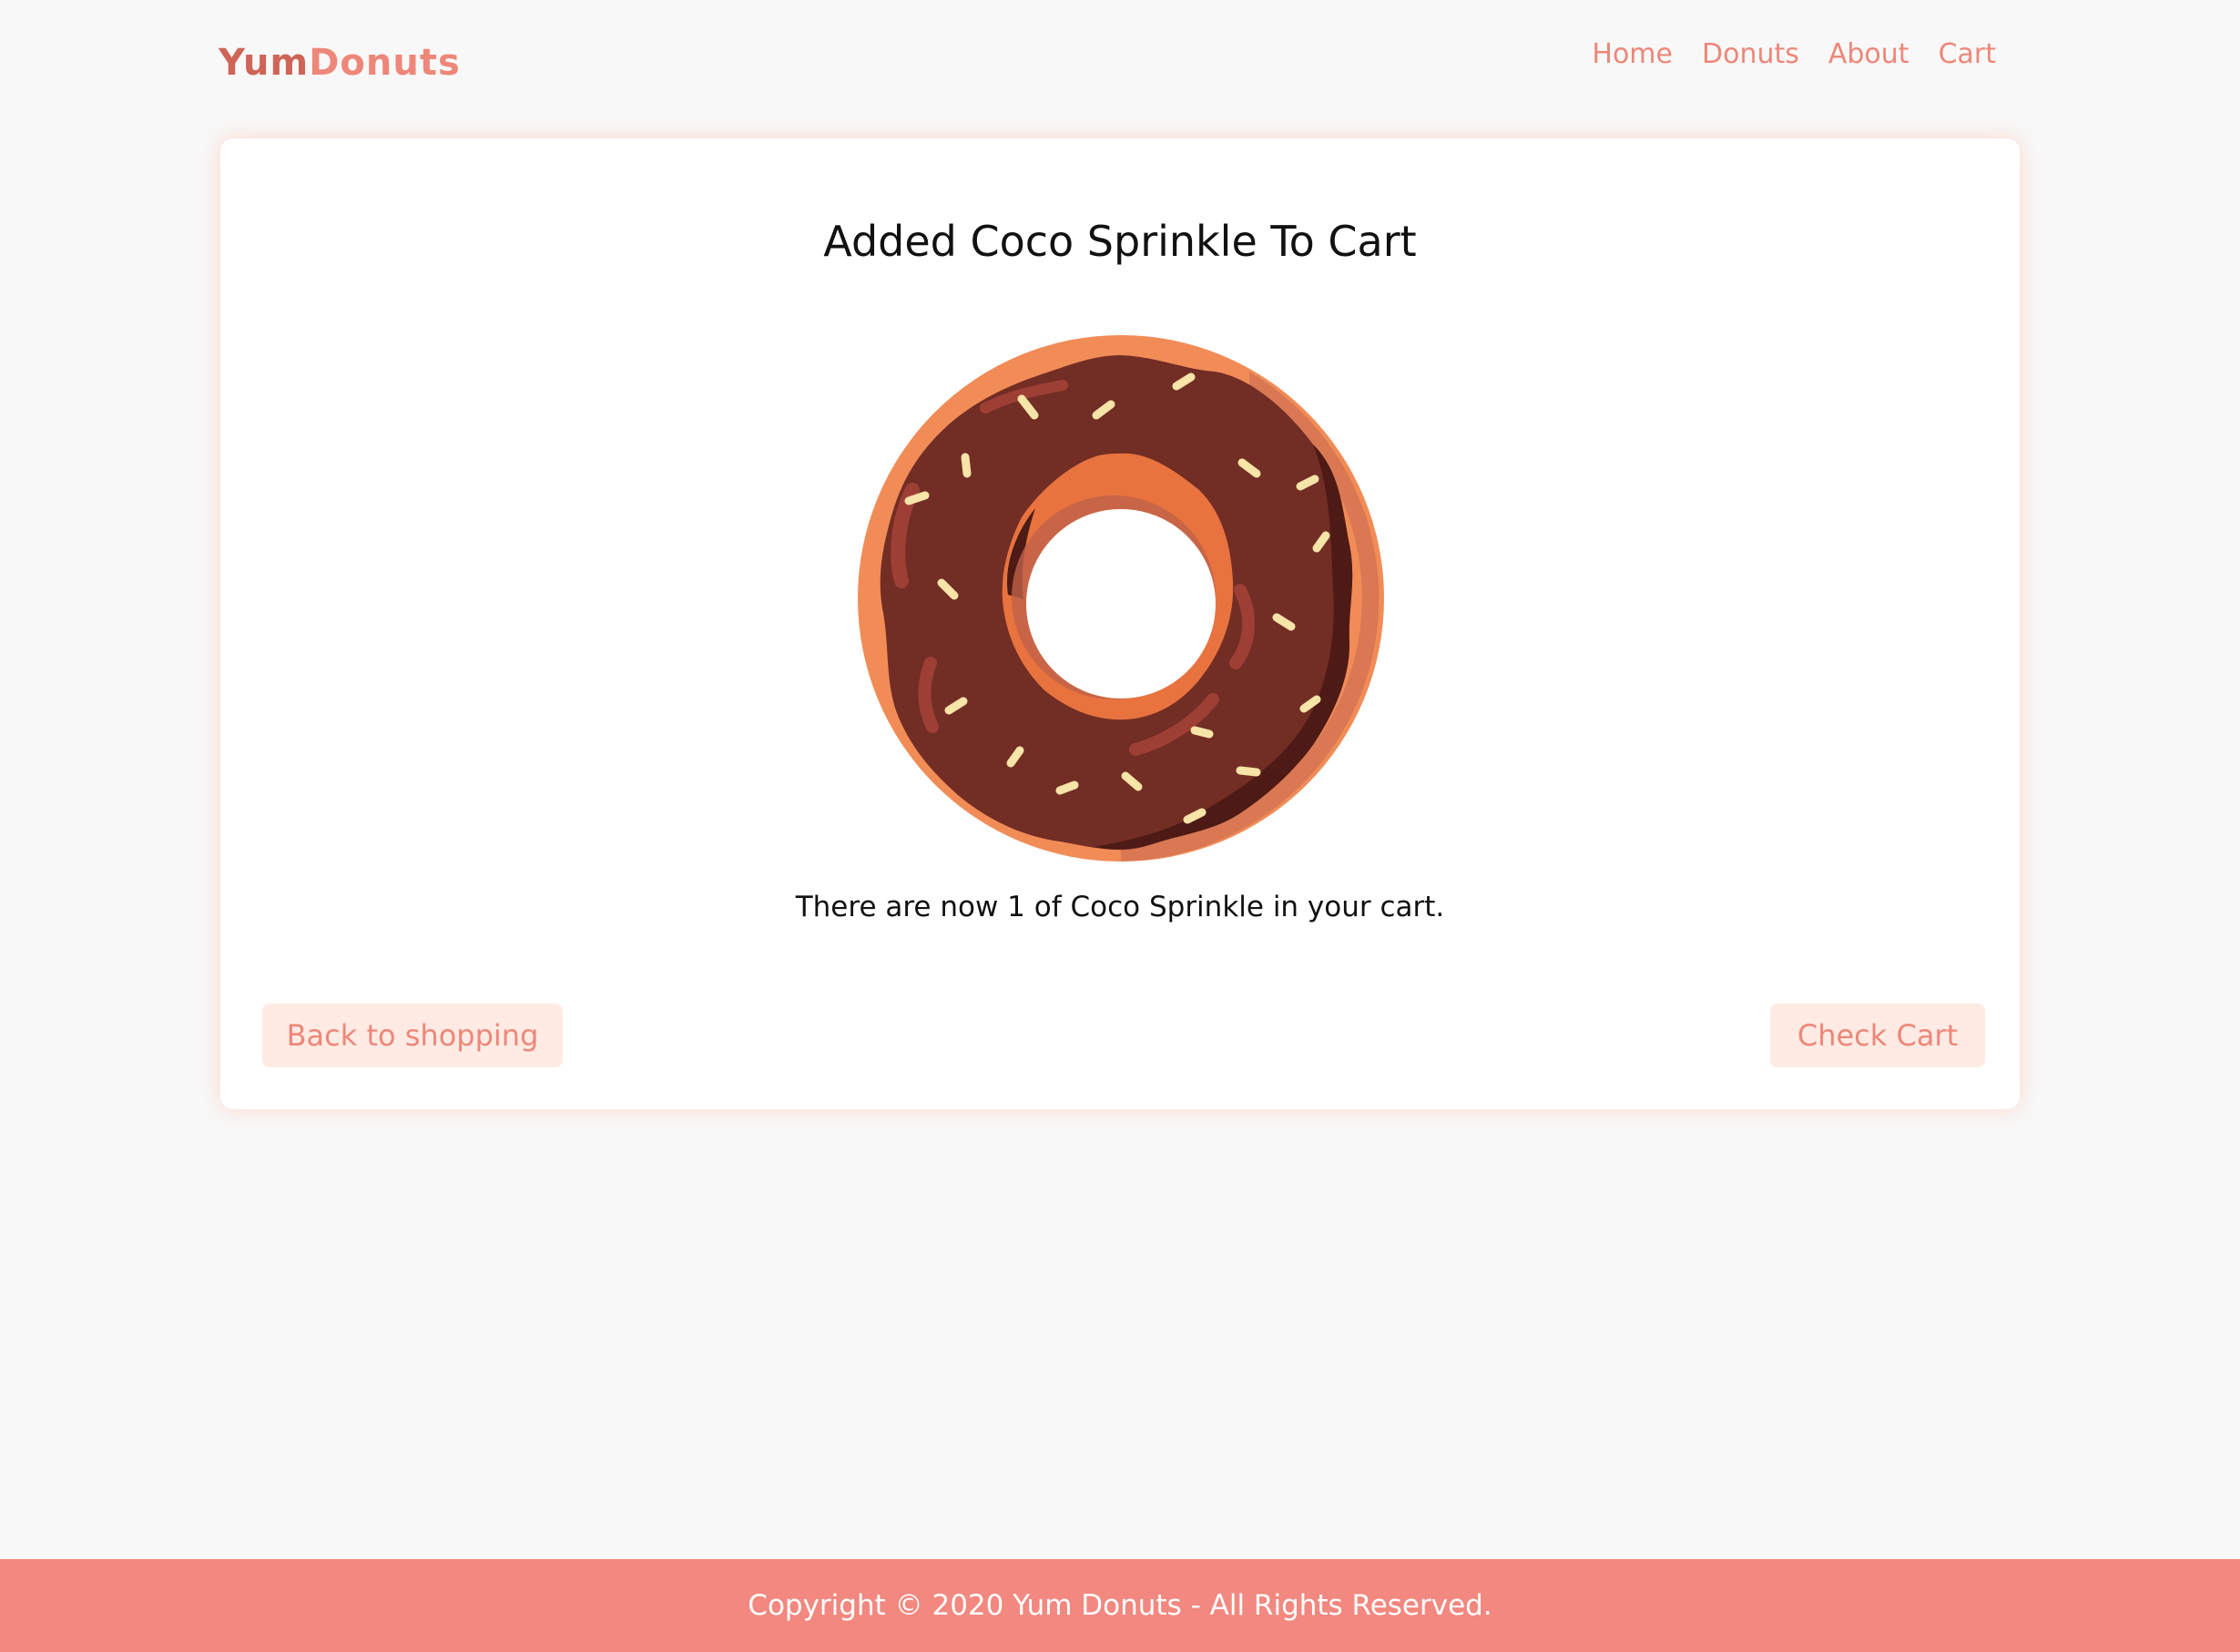  Describe the element at coordinates (1877, 1035) in the screenshot. I see `check-cart-button: Check Cart` at that location.